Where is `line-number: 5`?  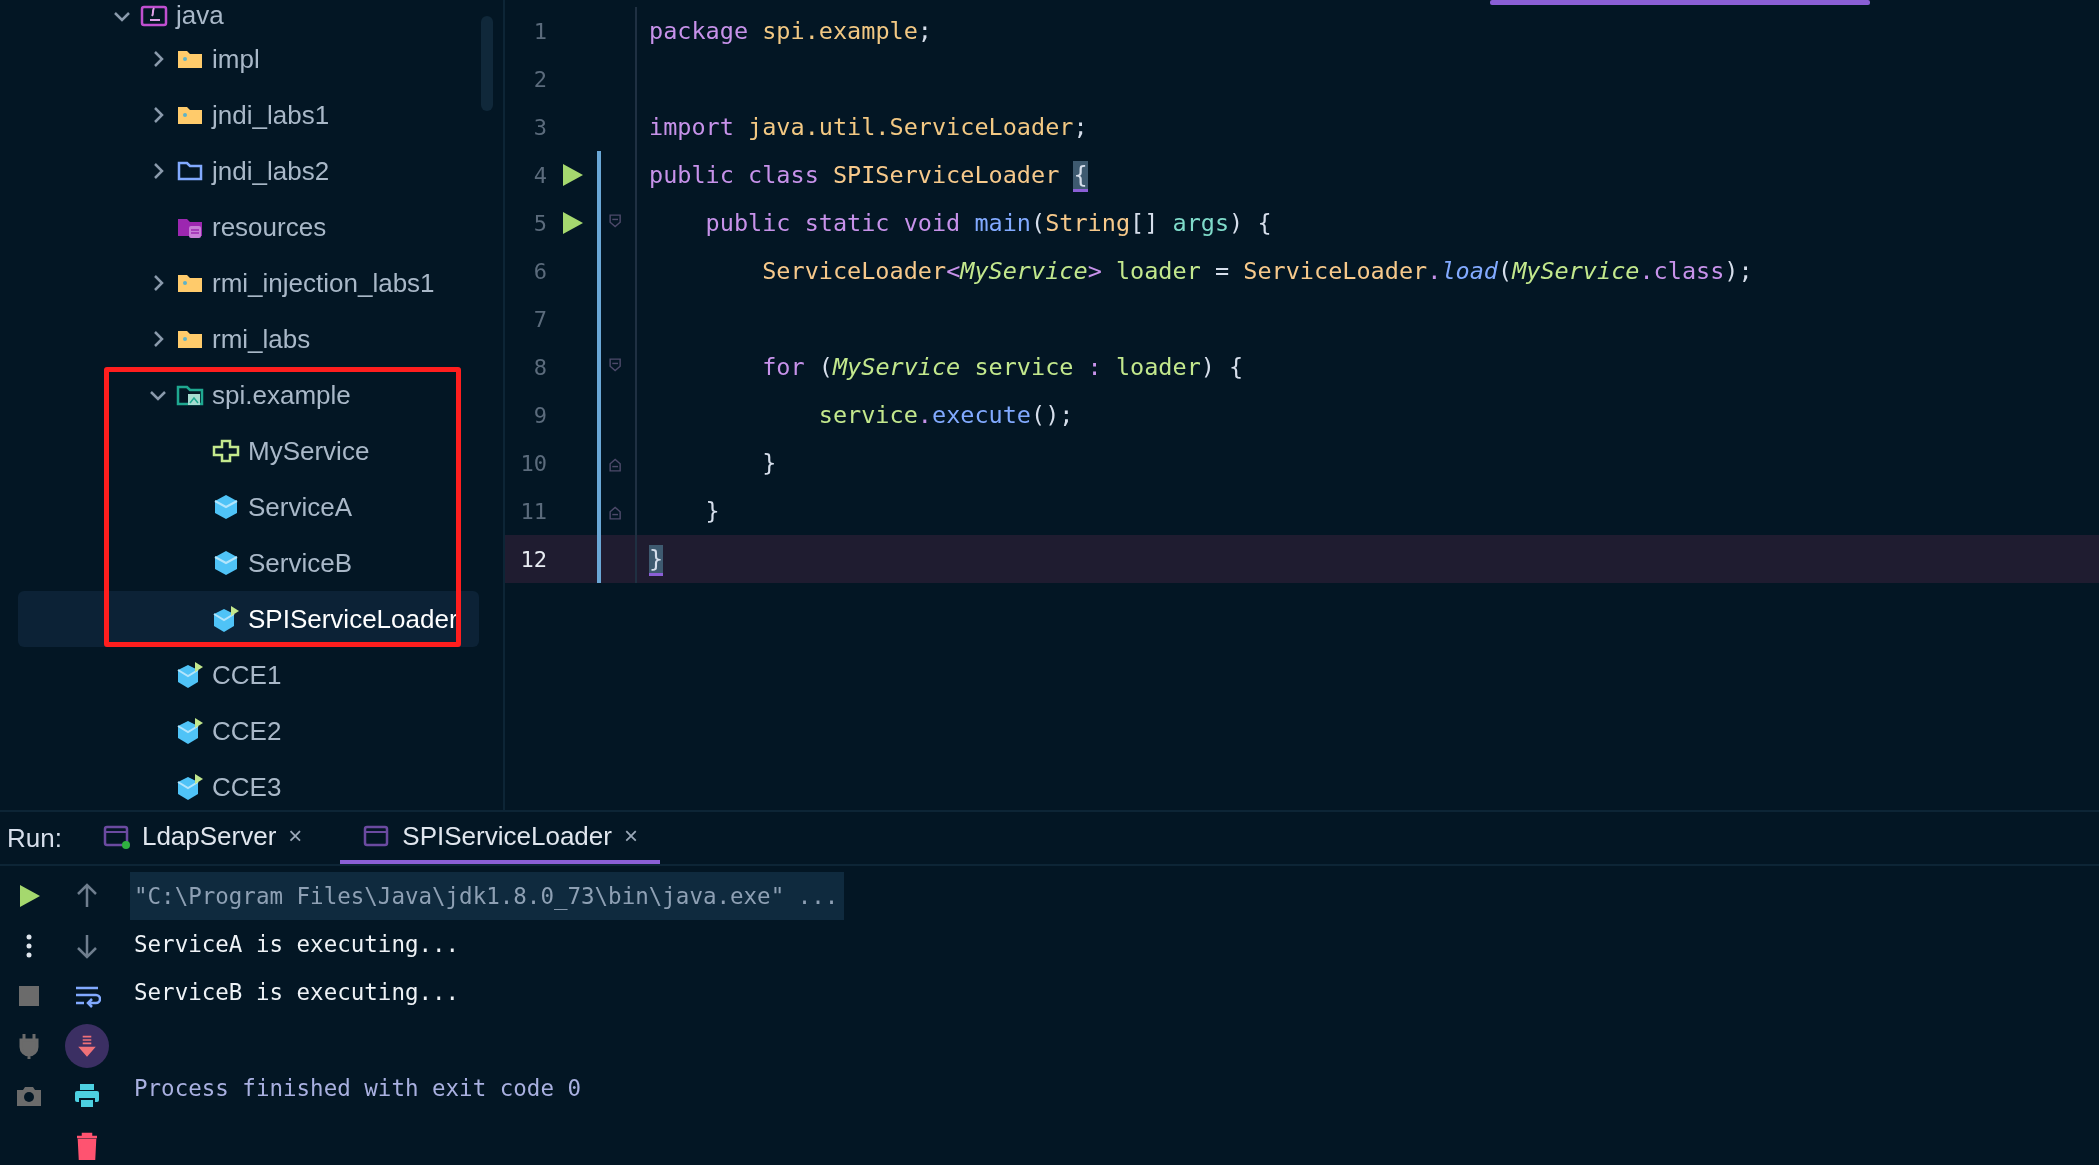 line-number: 5 is located at coordinates (539, 223).